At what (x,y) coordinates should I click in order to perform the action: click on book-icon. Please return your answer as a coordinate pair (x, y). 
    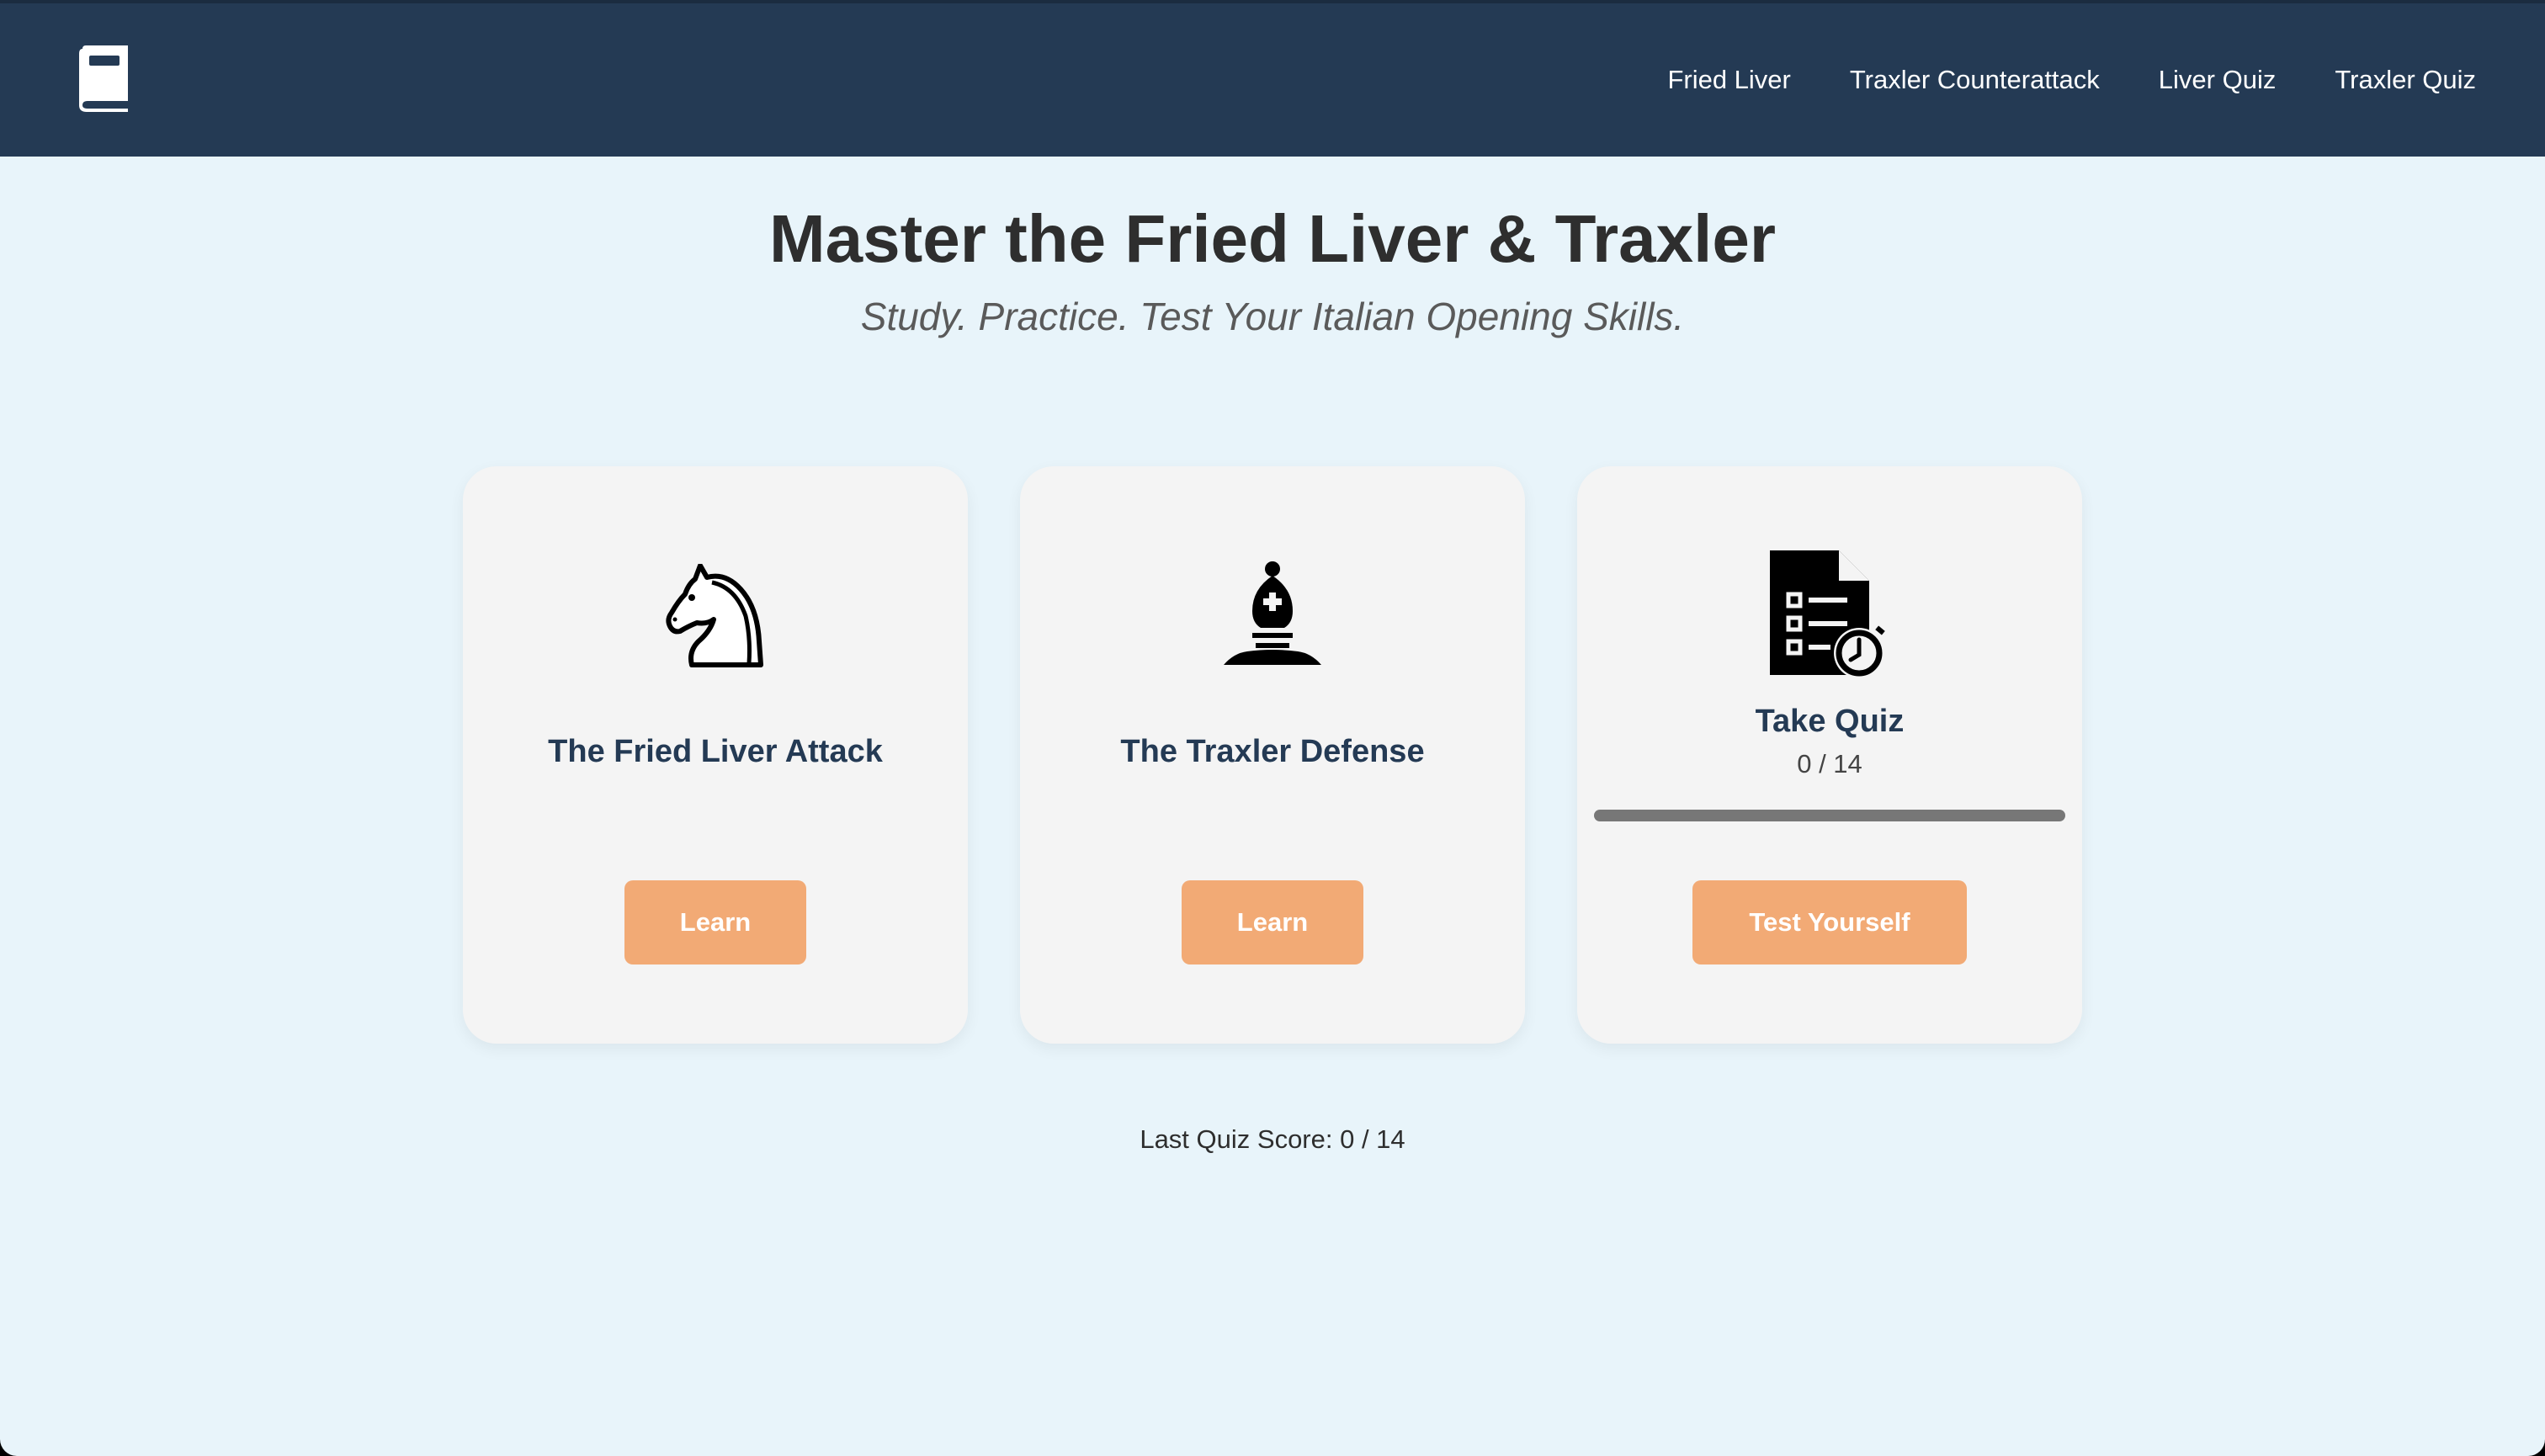
    Looking at the image, I should click on (104, 79).